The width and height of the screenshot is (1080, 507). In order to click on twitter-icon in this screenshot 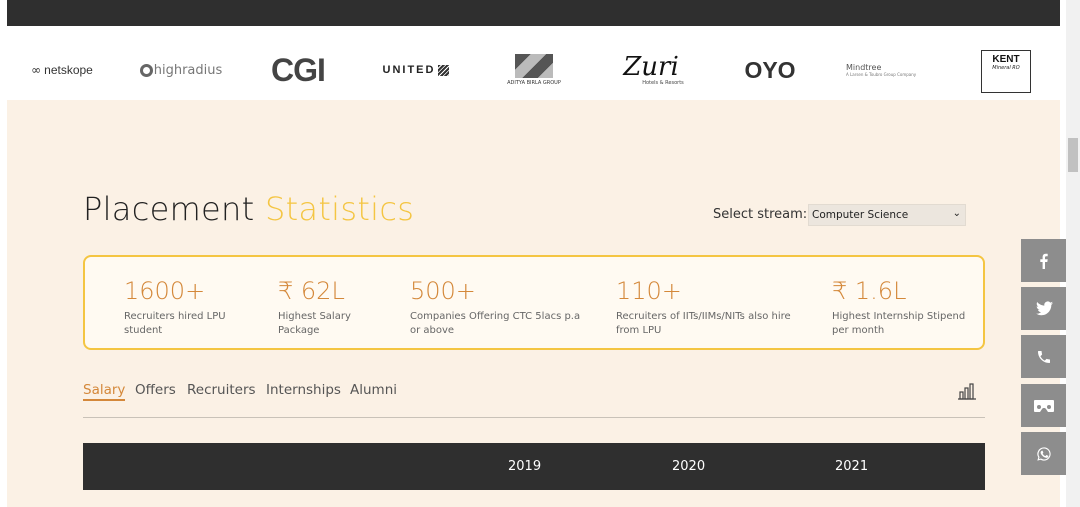, I will do `click(1044, 308)`.